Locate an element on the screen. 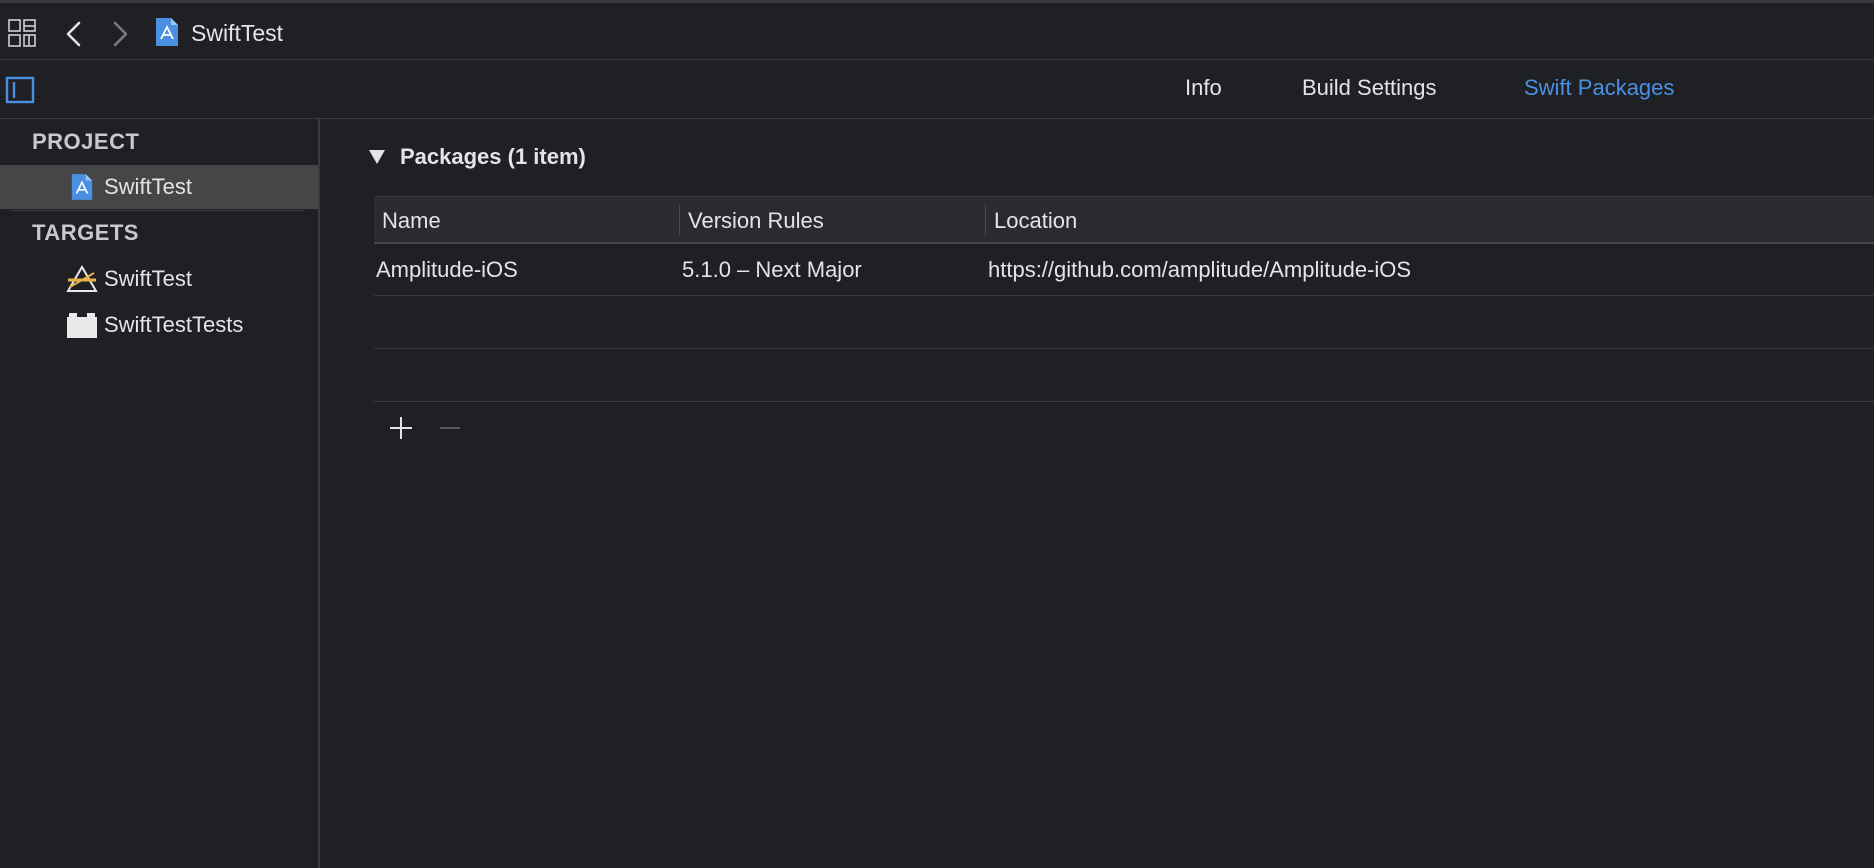 The height and width of the screenshot is (868, 1874). sidebar-divider is located at coordinates (157, 210).